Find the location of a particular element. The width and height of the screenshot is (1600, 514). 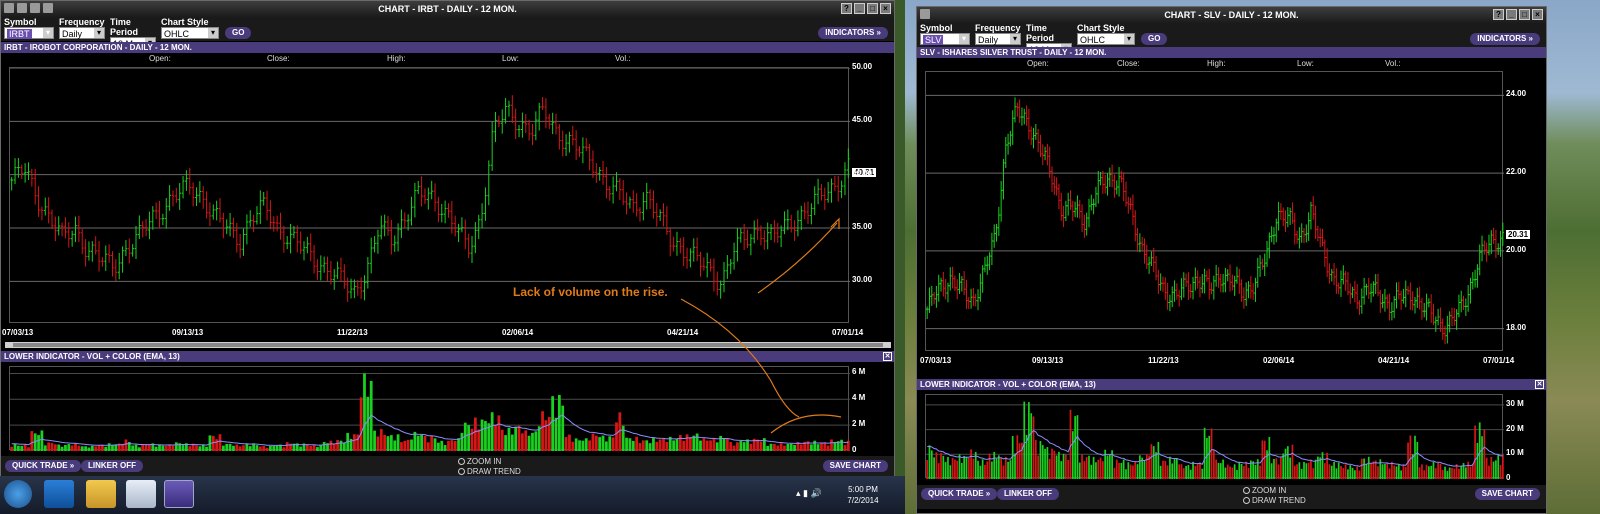

window-titlebar: CHART - SLV - DAILY - 12 MON. ? _ □ × is located at coordinates (1231, 15).